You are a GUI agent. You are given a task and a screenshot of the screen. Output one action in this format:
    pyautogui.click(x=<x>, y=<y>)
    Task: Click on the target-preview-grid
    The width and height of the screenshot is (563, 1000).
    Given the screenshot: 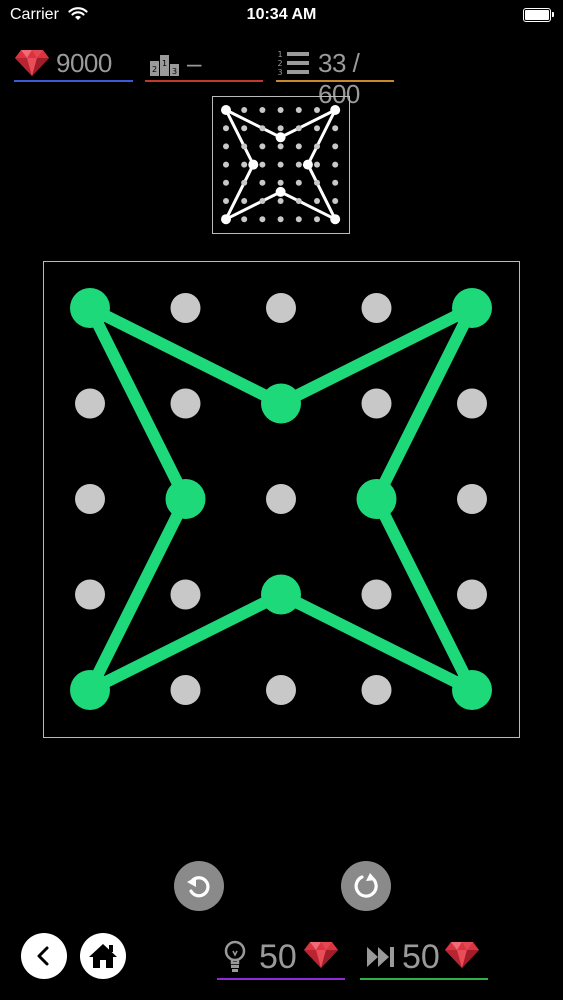 What is the action you would take?
    pyautogui.click(x=281, y=165)
    